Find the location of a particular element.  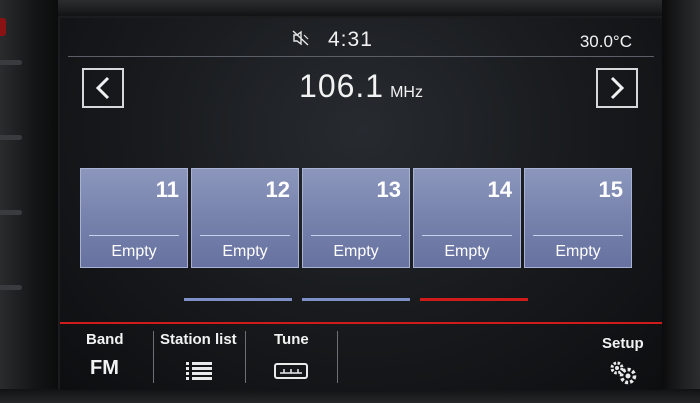

status-bar: 4:31 30.0°C is located at coordinates (361, 37).